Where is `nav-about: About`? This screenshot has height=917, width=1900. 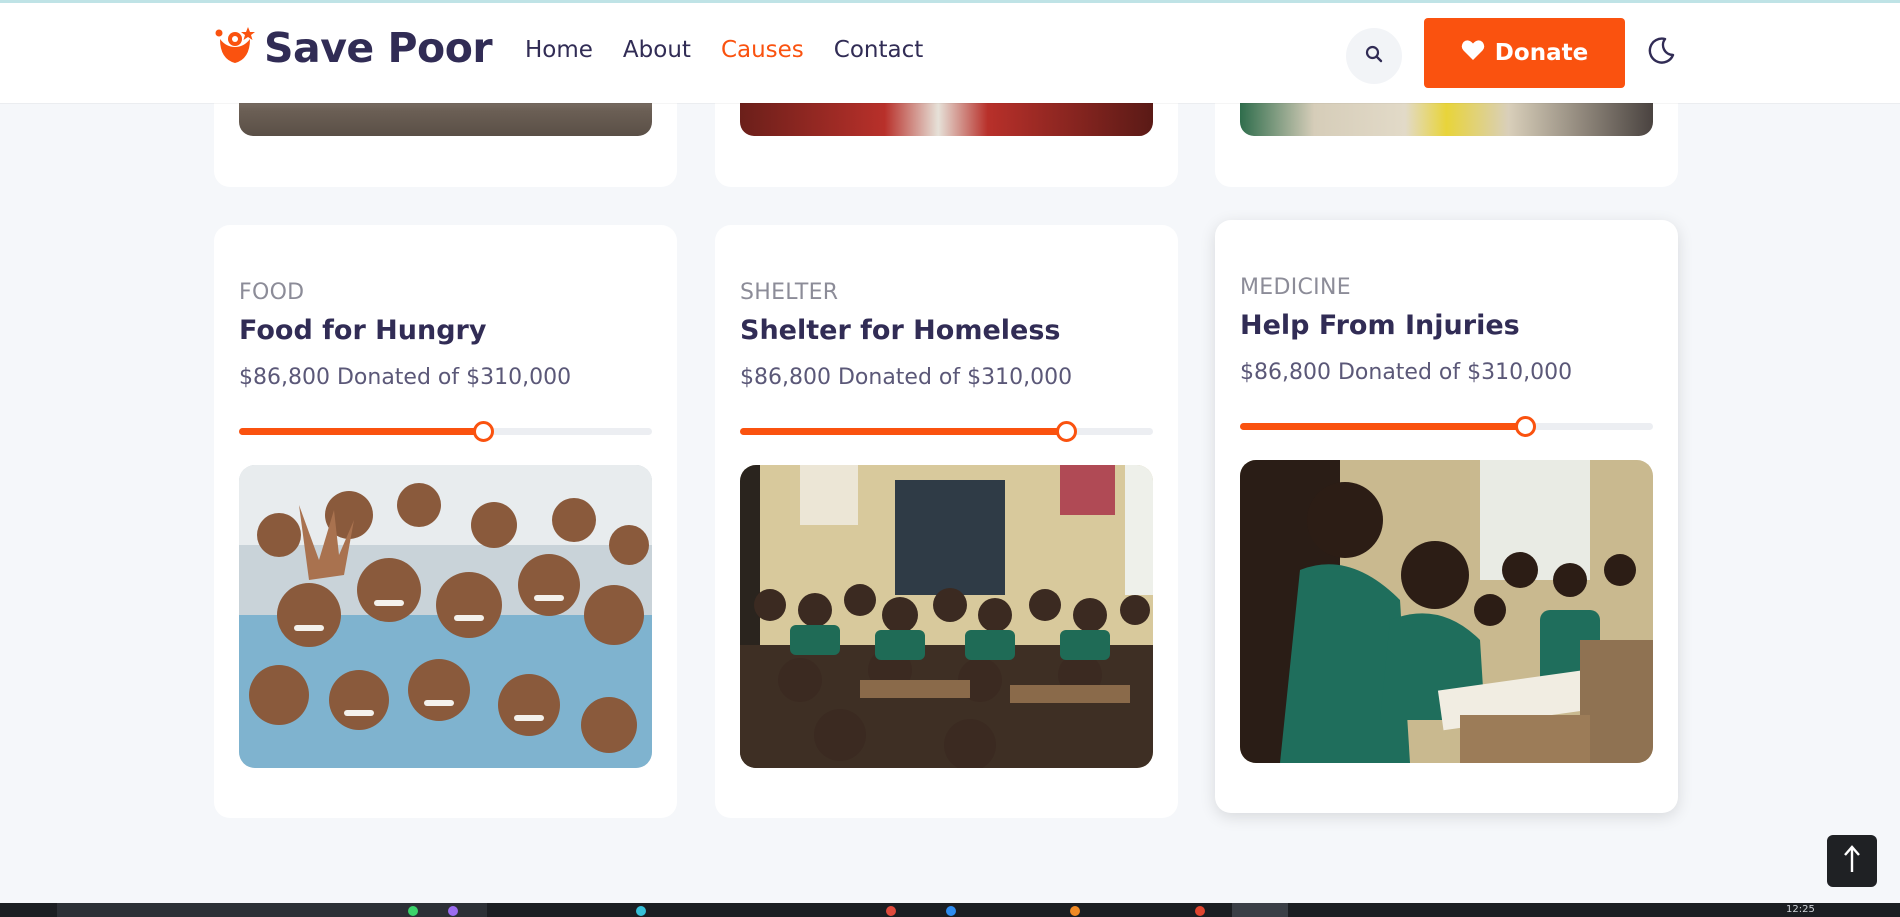 nav-about: About is located at coordinates (657, 50).